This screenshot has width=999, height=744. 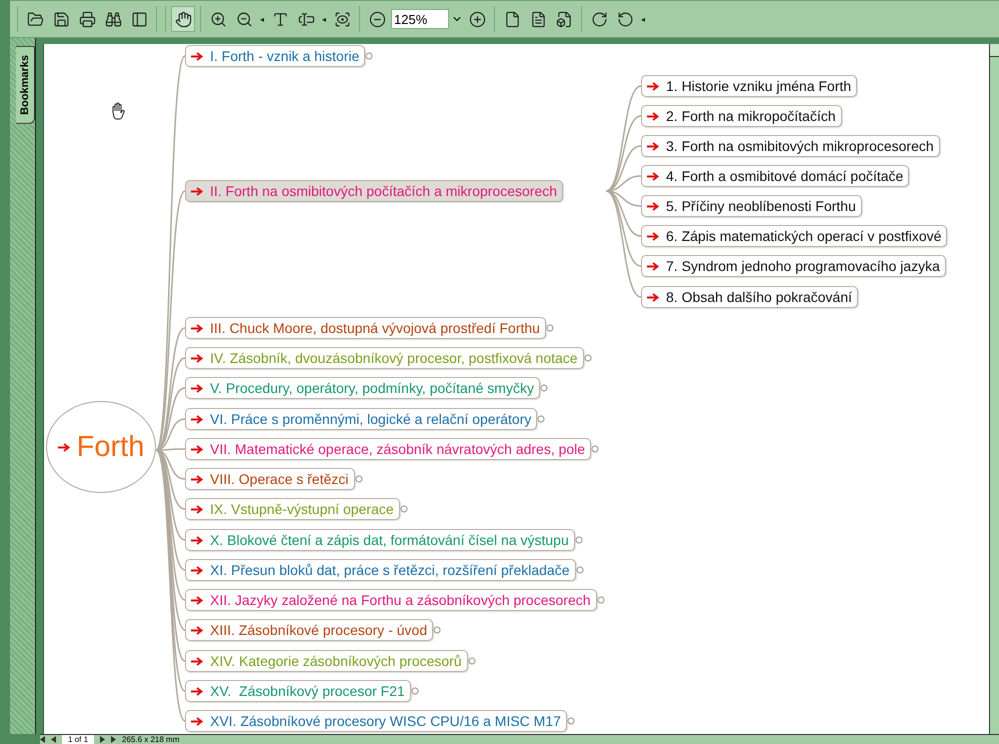 What do you see at coordinates (139, 19) in the screenshot?
I see `panel-icon` at bounding box center [139, 19].